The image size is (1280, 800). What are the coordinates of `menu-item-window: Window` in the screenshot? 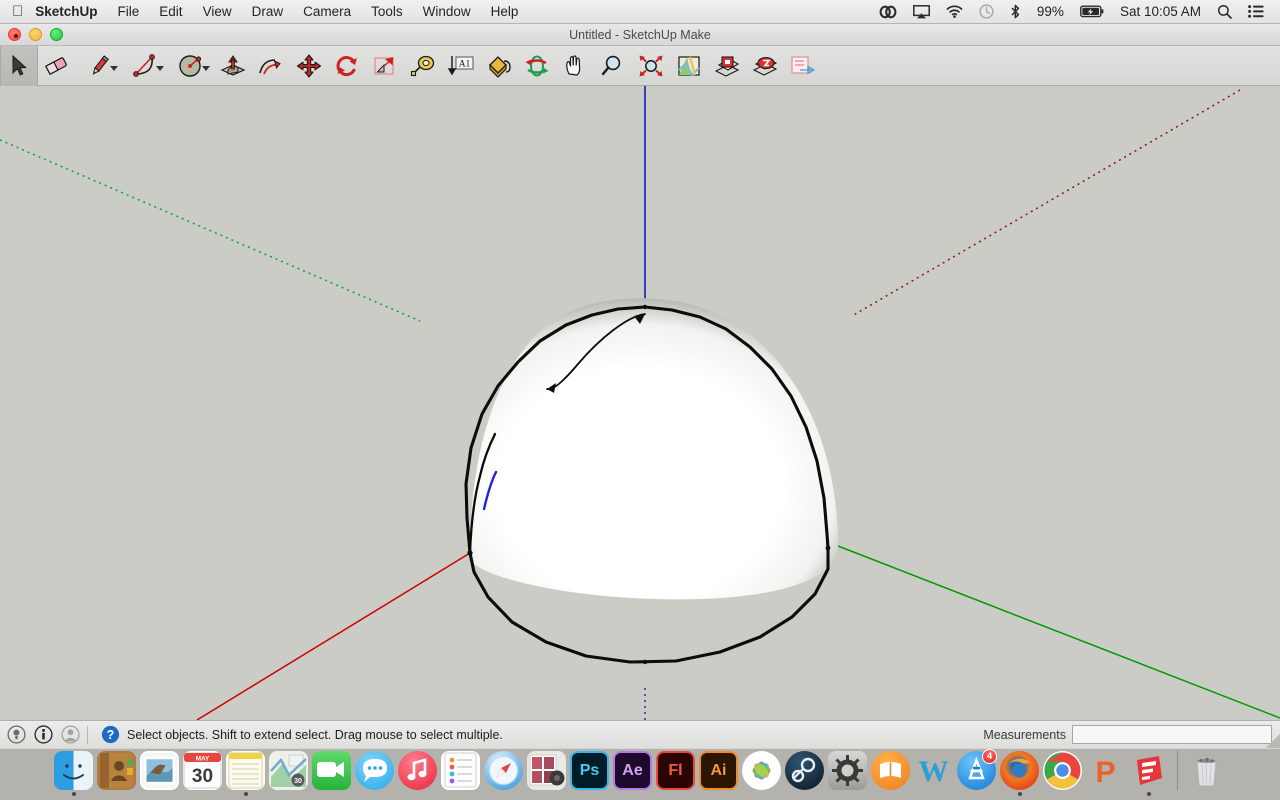 It's located at (447, 12).